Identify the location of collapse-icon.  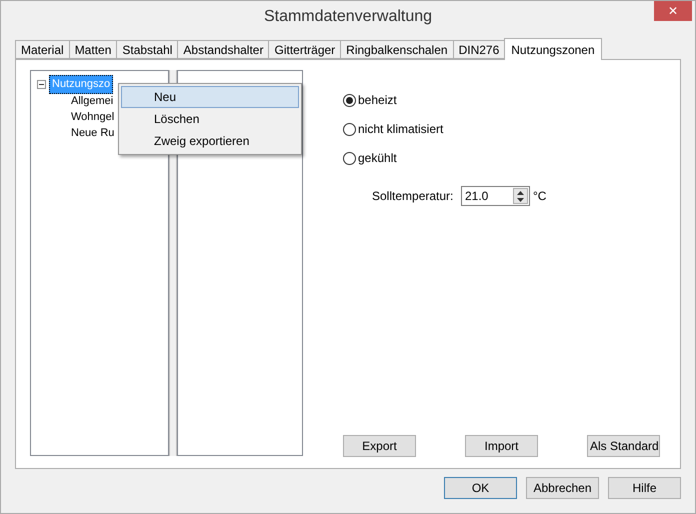
(41, 84).